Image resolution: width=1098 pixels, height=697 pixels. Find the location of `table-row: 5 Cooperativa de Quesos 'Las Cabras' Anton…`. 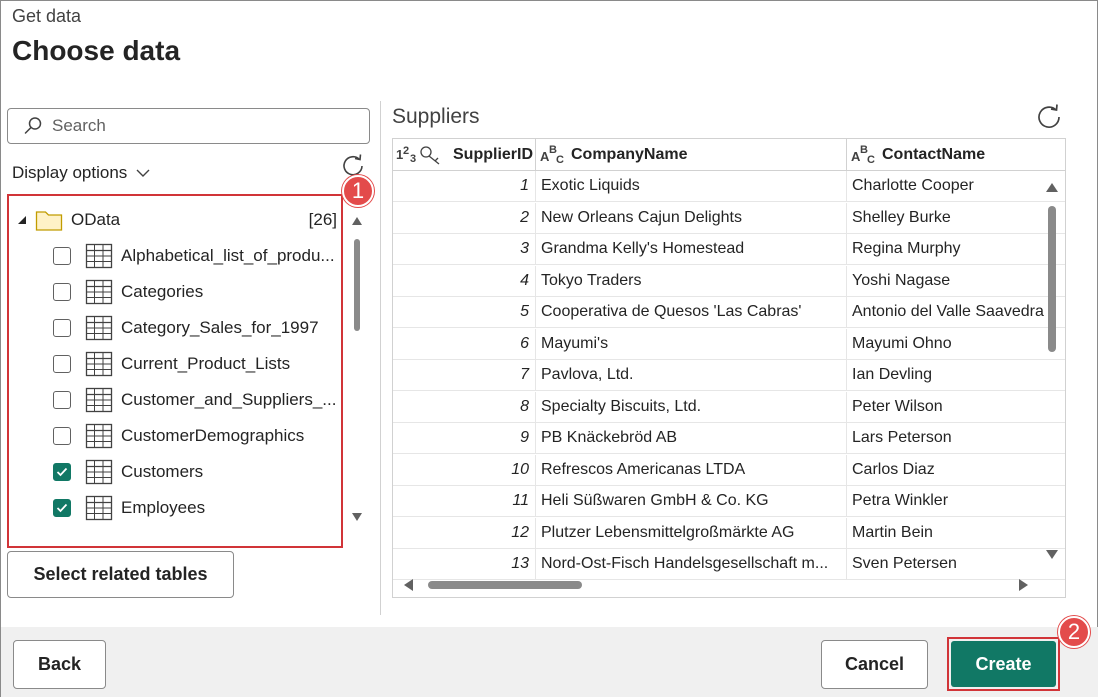

table-row: 5 Cooperativa de Quesos 'Las Cabras' Anton… is located at coordinates (729, 313).